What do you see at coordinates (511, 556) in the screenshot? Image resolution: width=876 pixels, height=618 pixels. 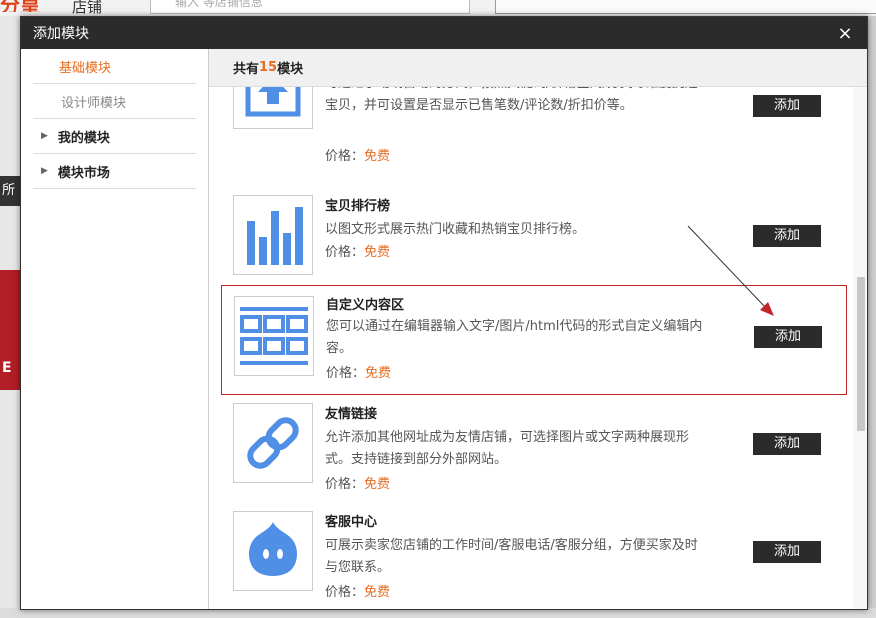 I see `module-description: 可展示卖家您店铺的工作时间/客服电话/客服分组，方便买家及时与您联系。` at bounding box center [511, 556].